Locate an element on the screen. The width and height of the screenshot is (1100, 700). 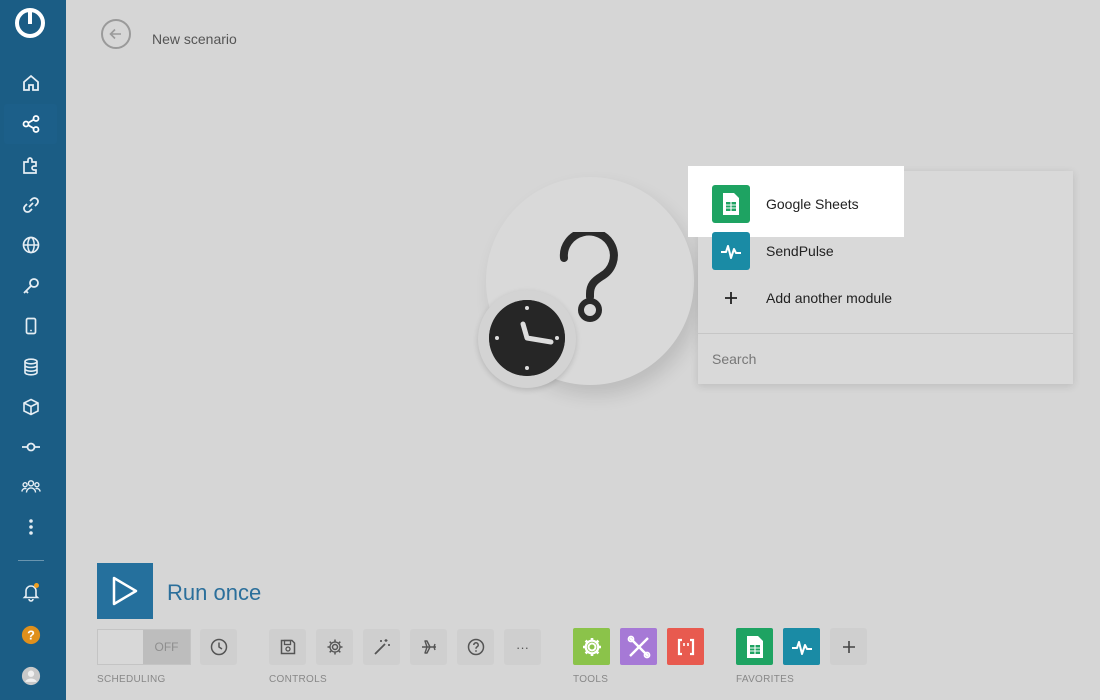
nav-profile is located at coordinates (30, 676).